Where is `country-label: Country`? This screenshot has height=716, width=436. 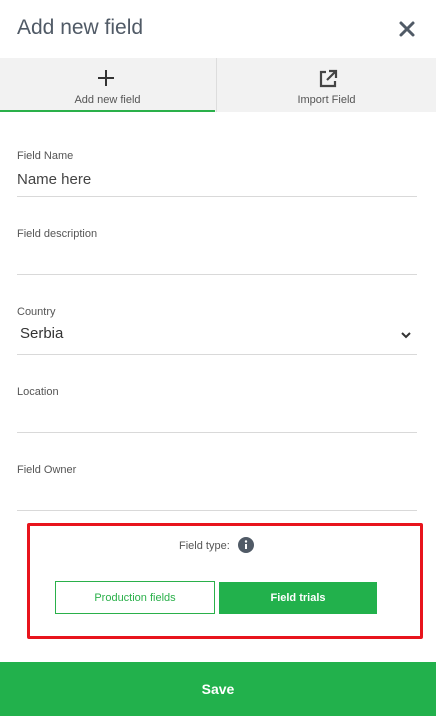 country-label: Country is located at coordinates (36, 312).